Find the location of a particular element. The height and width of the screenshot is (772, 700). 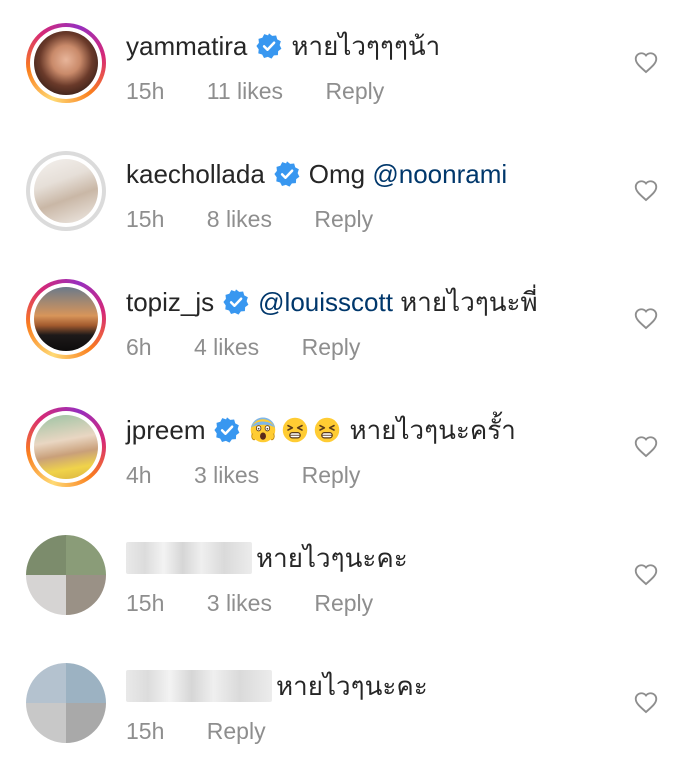

comment-time: 4h is located at coordinates (139, 475).